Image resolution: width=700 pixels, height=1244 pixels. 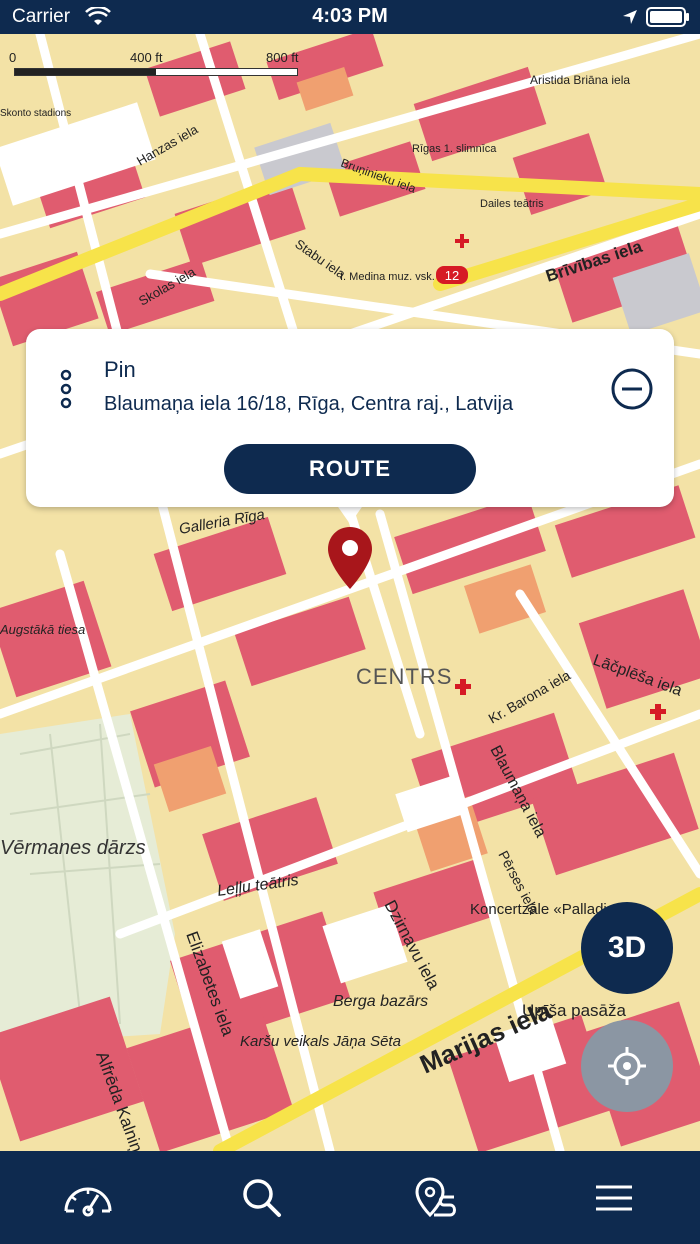 I want to click on road-badge: 12, so click(x=452, y=275).